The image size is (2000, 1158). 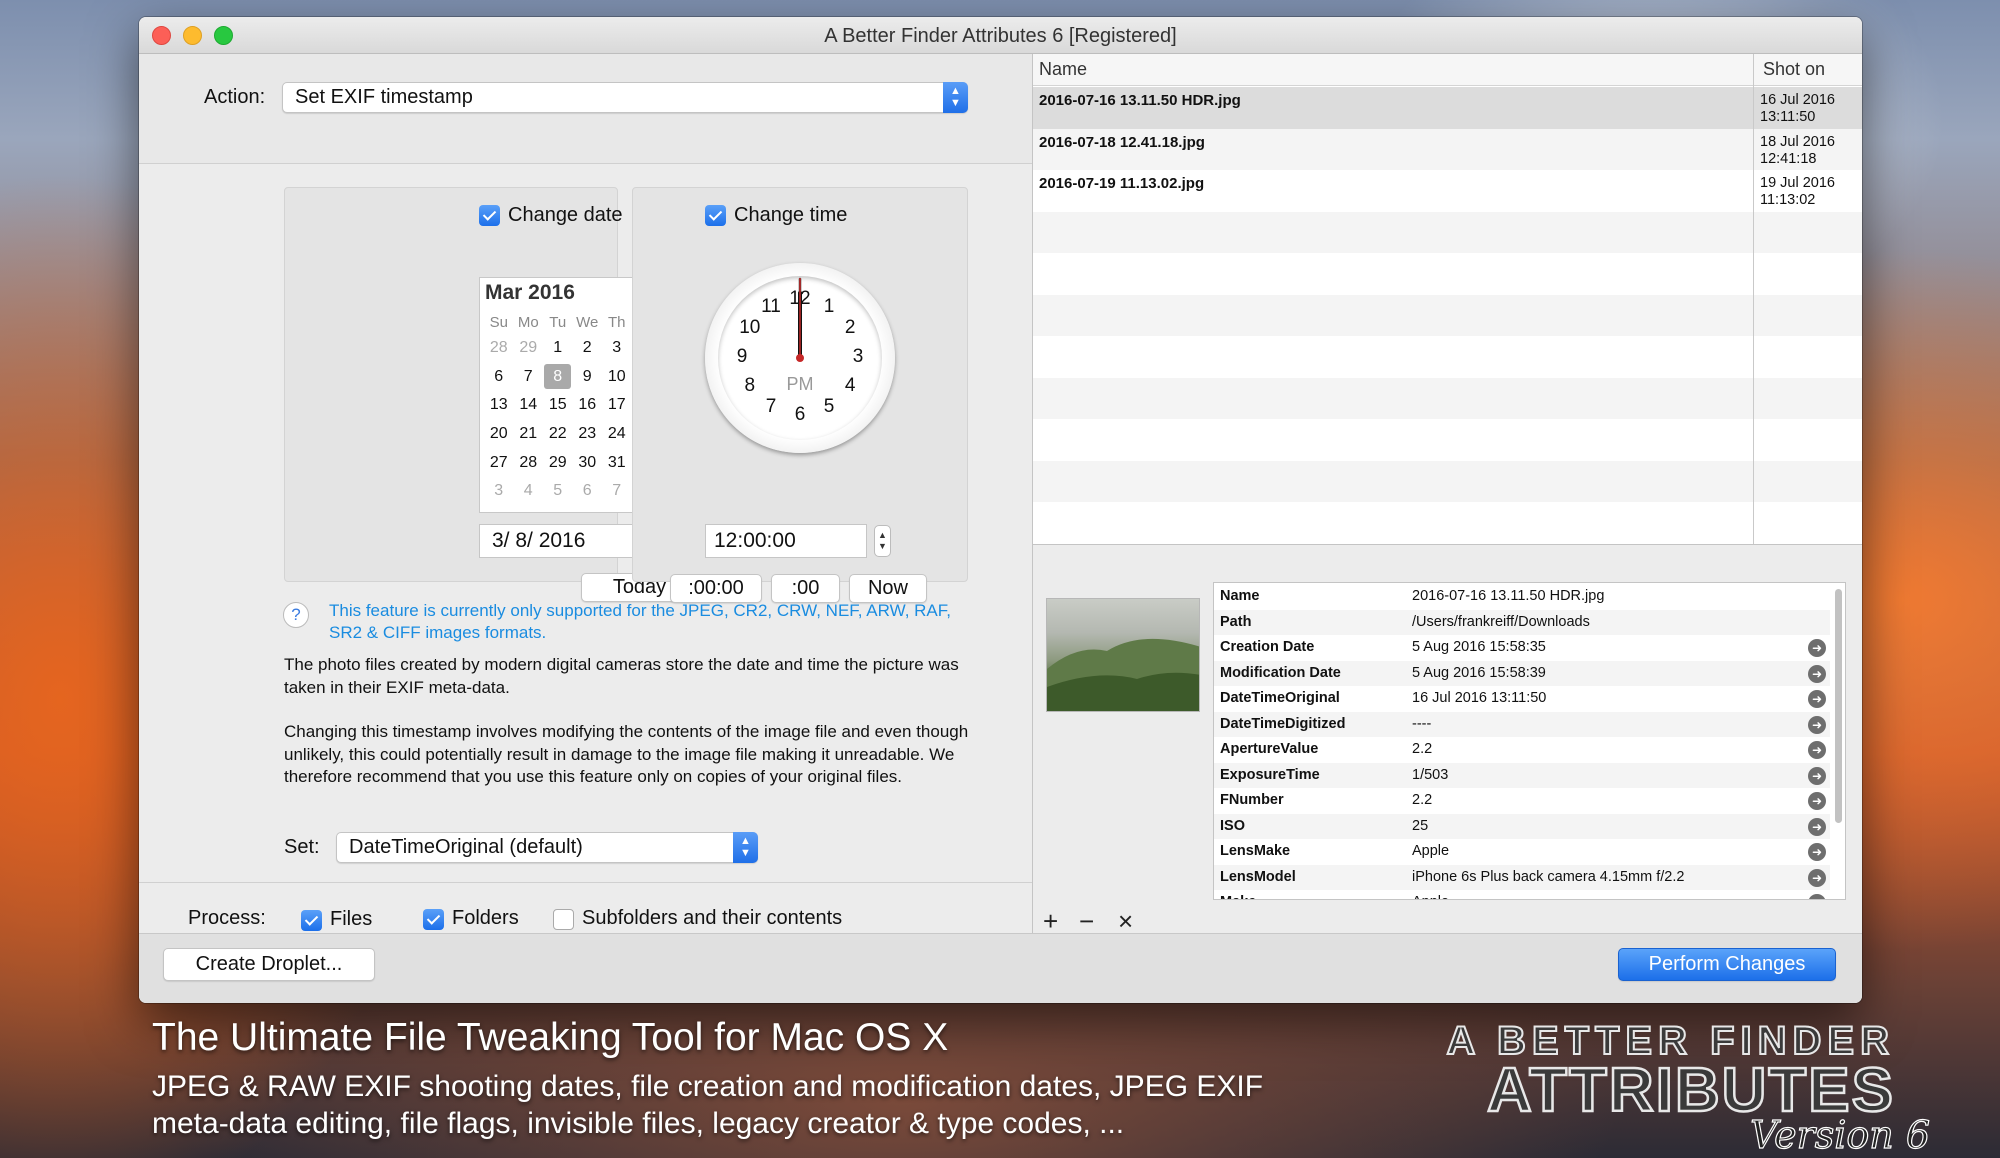 I want to click on metadata-row: Creation Date 5 Aug 2016 15:58:35 ➜, so click(x=1522, y=648).